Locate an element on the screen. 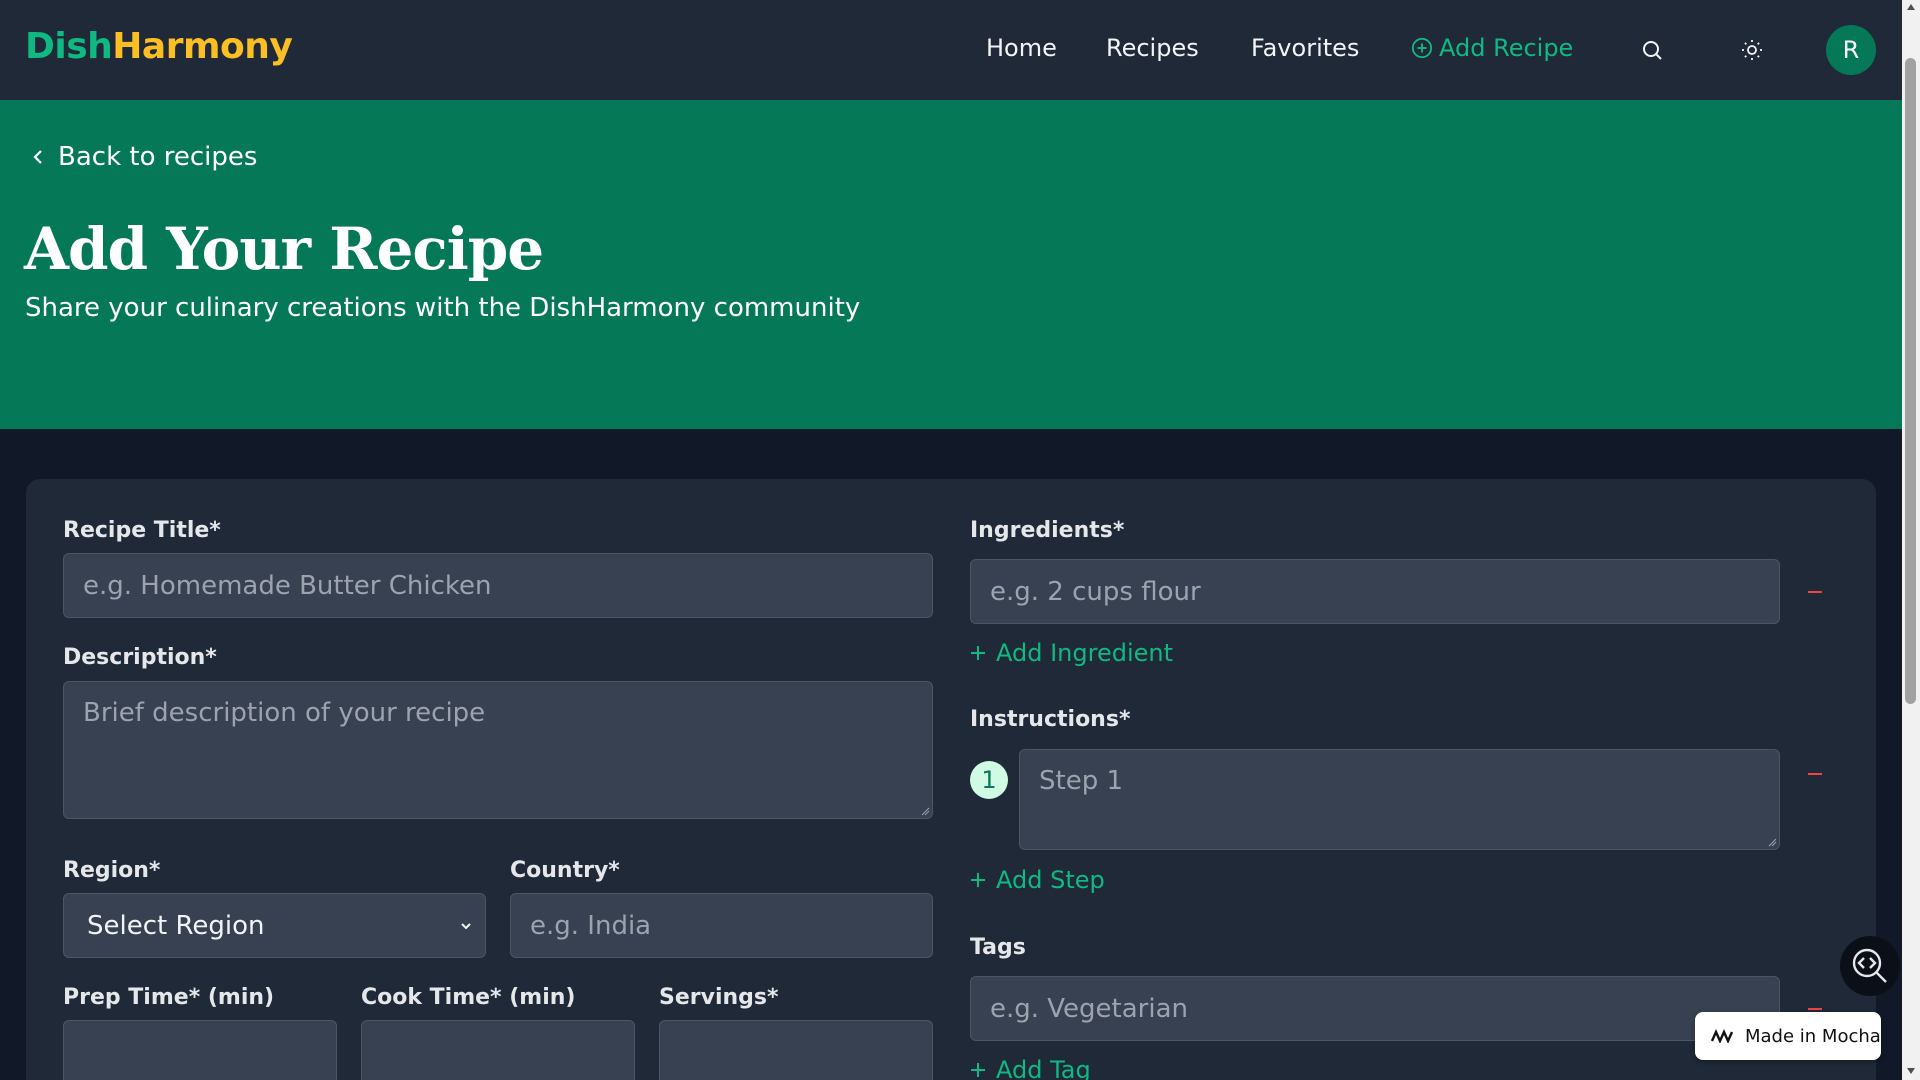 The width and height of the screenshot is (1920, 1080). recipe-title-input: e.g. Homemade Butter Chicken is located at coordinates (498, 585).